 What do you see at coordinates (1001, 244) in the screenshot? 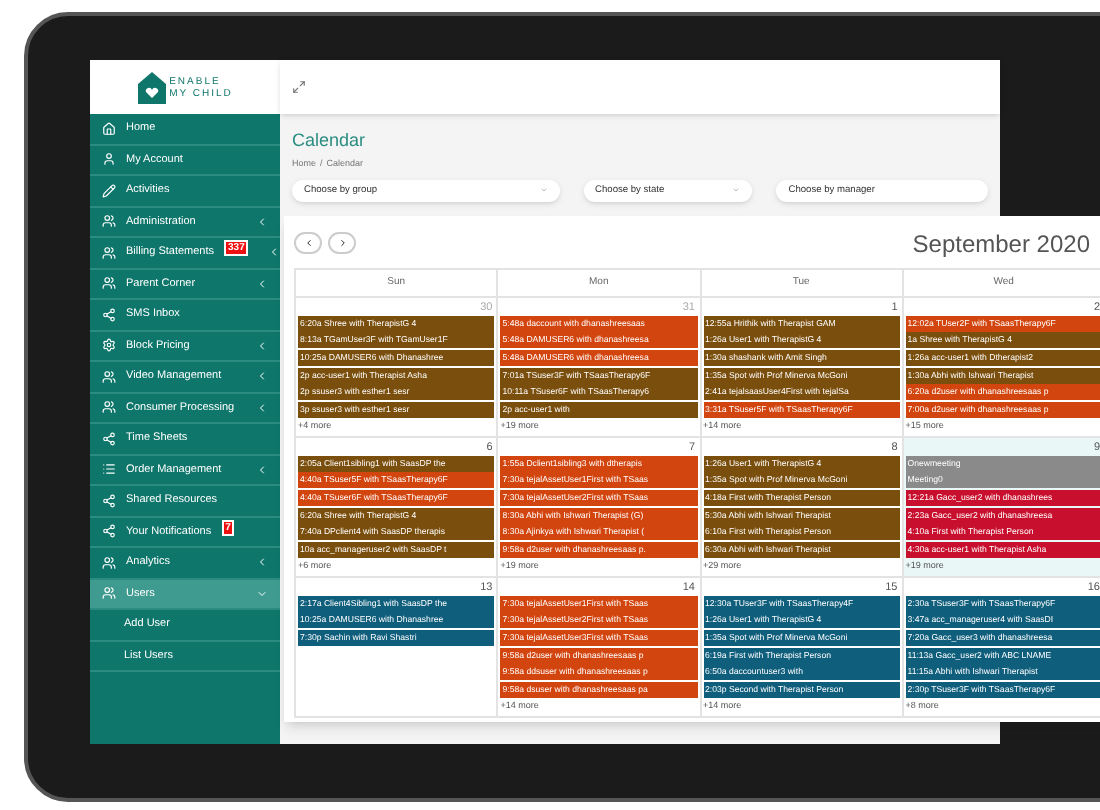
I see `calendar-title: September 2020` at bounding box center [1001, 244].